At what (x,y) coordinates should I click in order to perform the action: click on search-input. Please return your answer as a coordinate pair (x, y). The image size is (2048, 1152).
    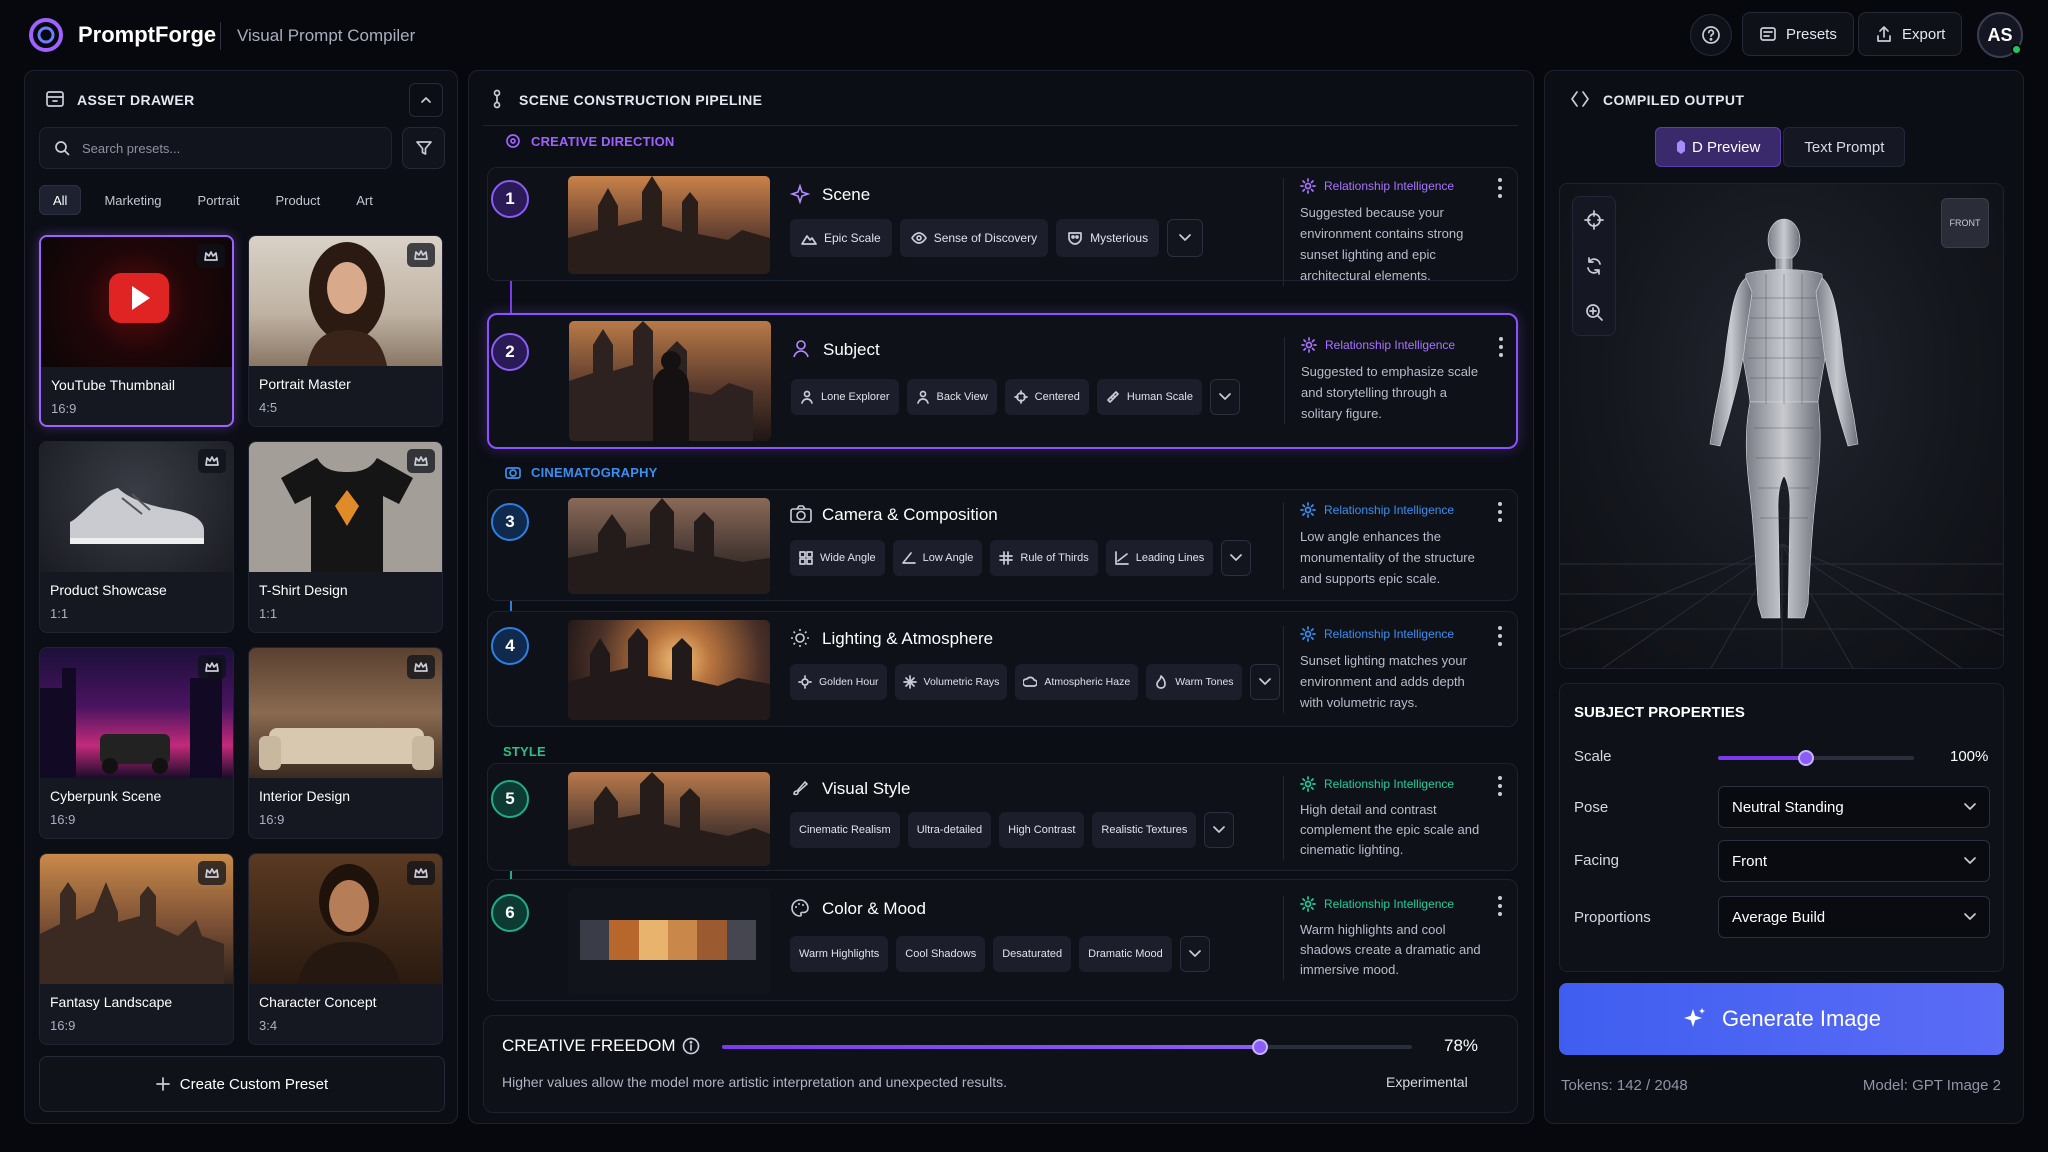
    Looking at the image, I should click on (222, 148).